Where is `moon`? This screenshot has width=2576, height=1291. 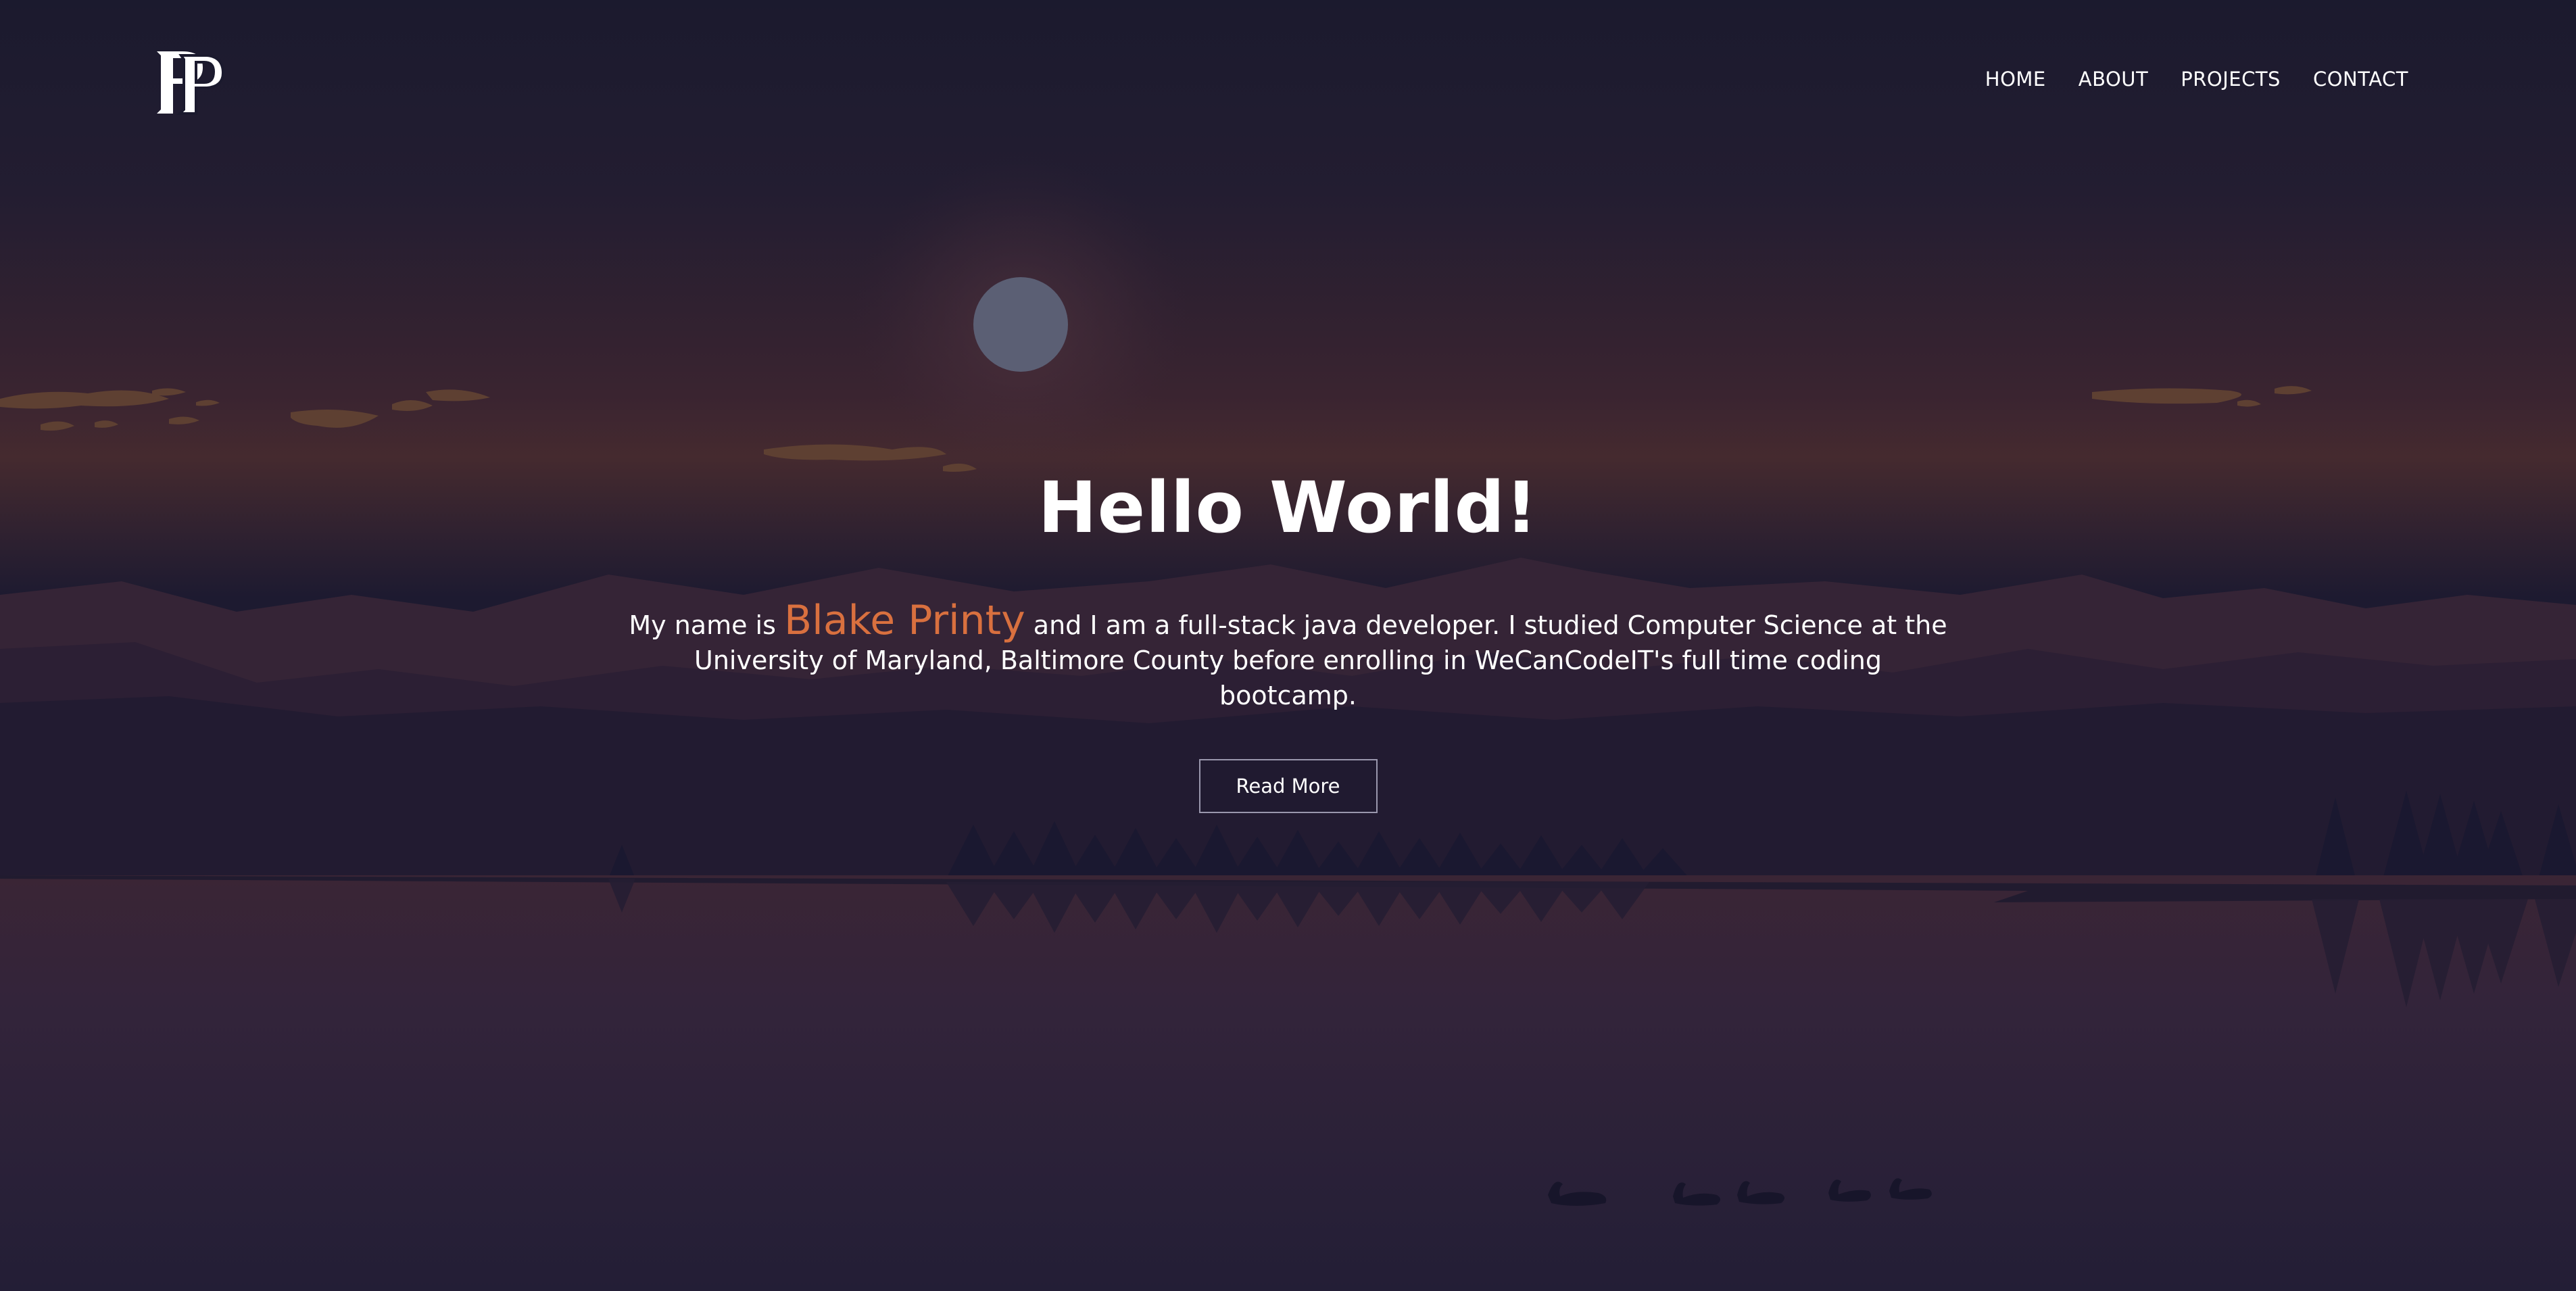
moon is located at coordinates (1020, 324).